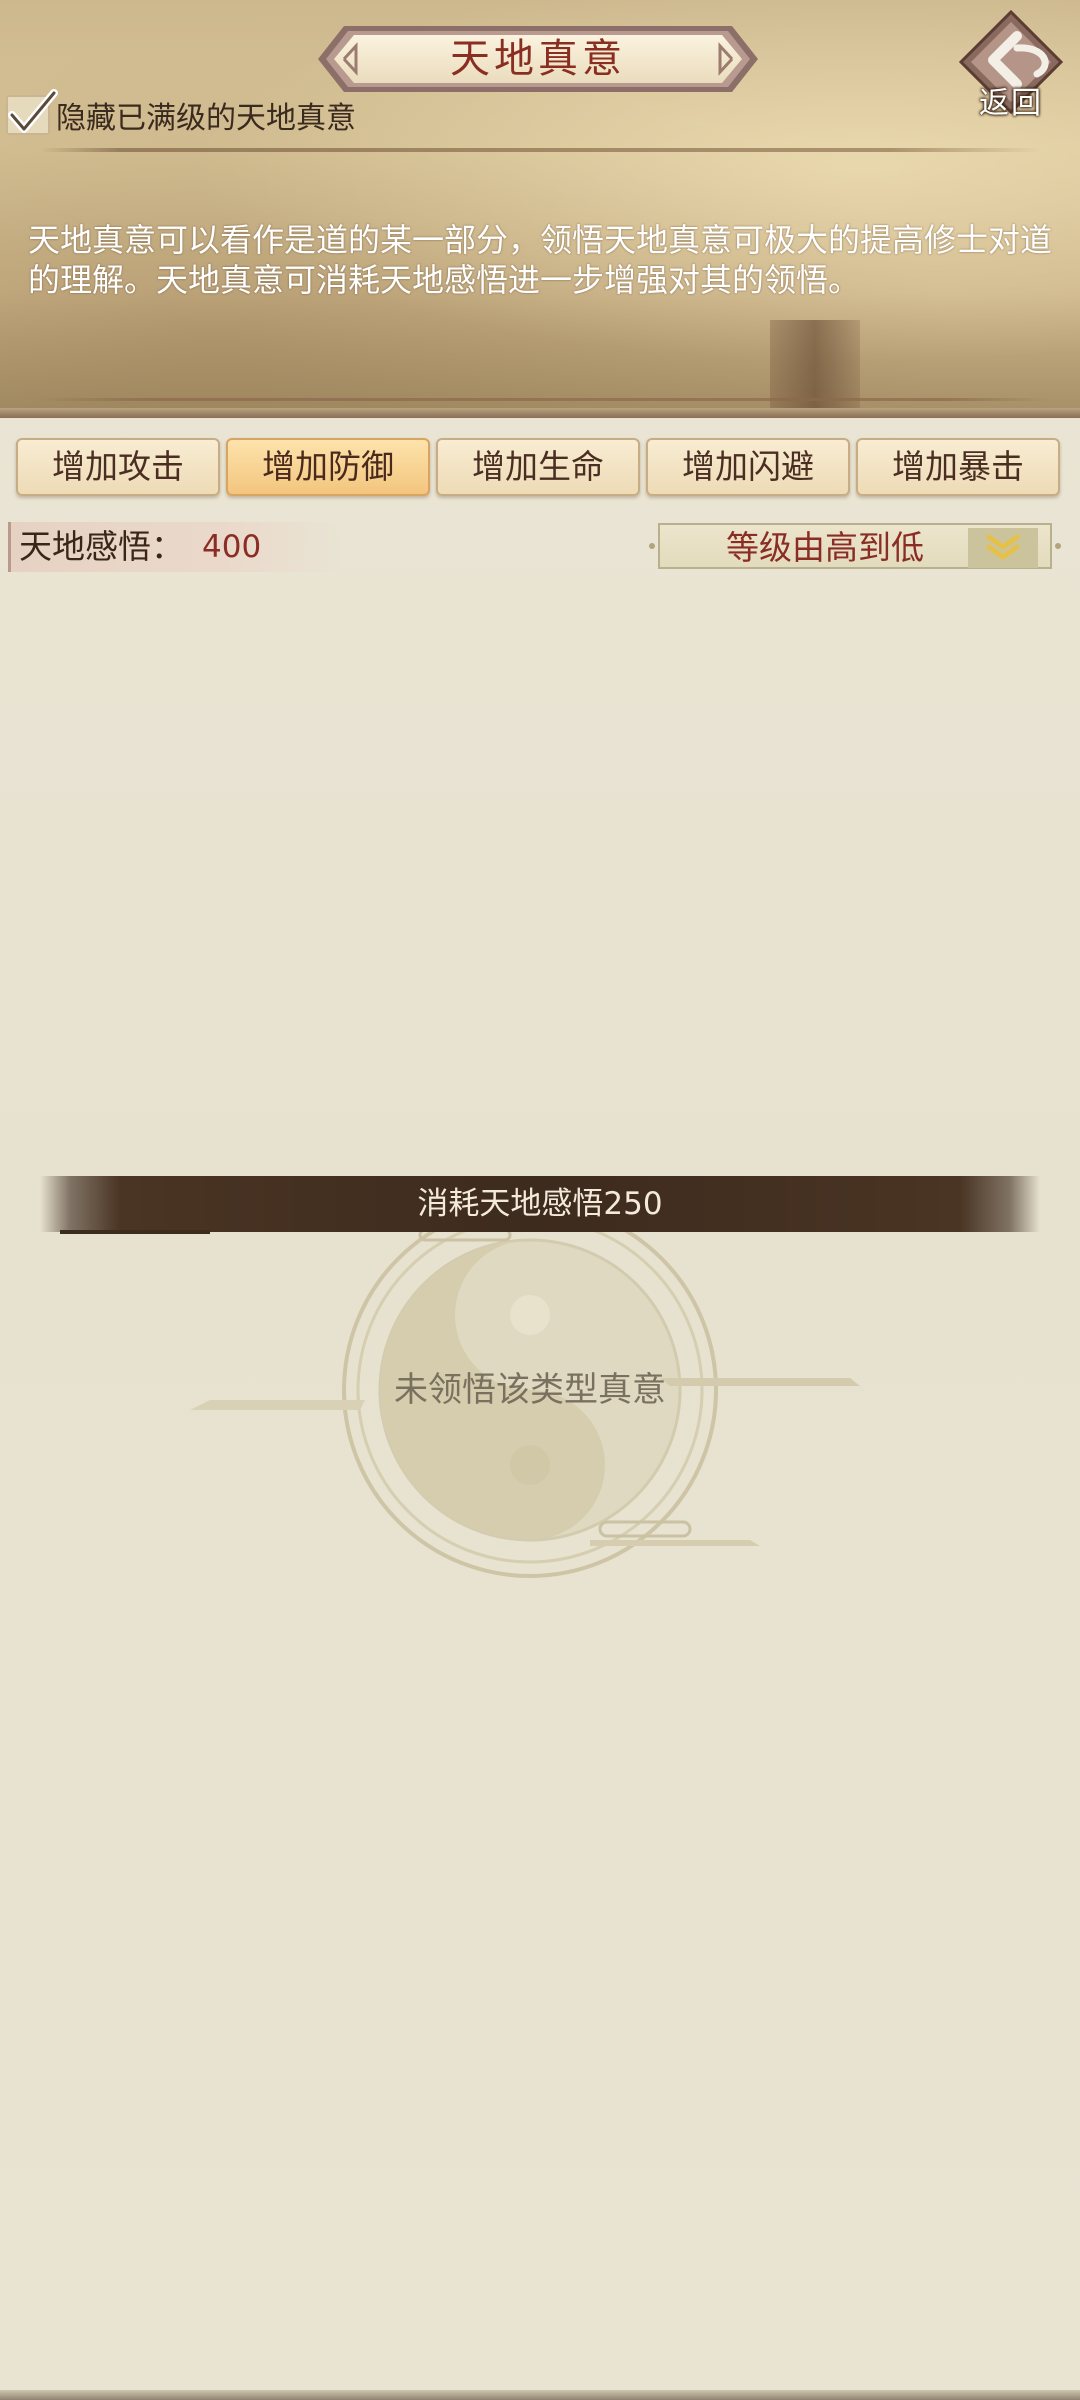 This screenshot has width=1080, height=2400. Describe the element at coordinates (1011, 64) in the screenshot. I see `back-button: 返回` at that location.